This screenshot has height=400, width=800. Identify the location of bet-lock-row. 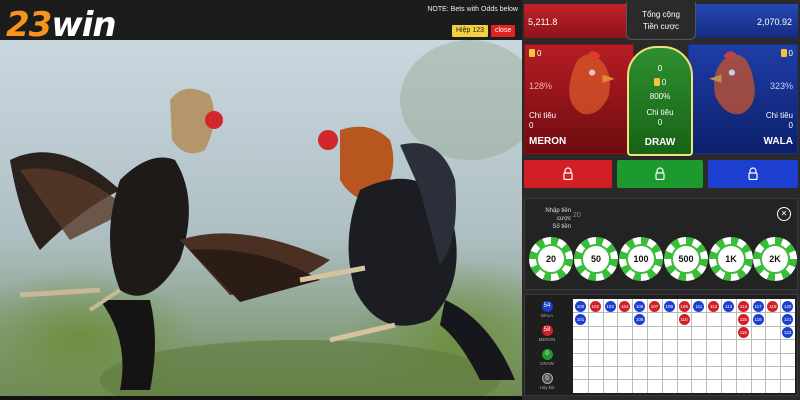
(661, 174).